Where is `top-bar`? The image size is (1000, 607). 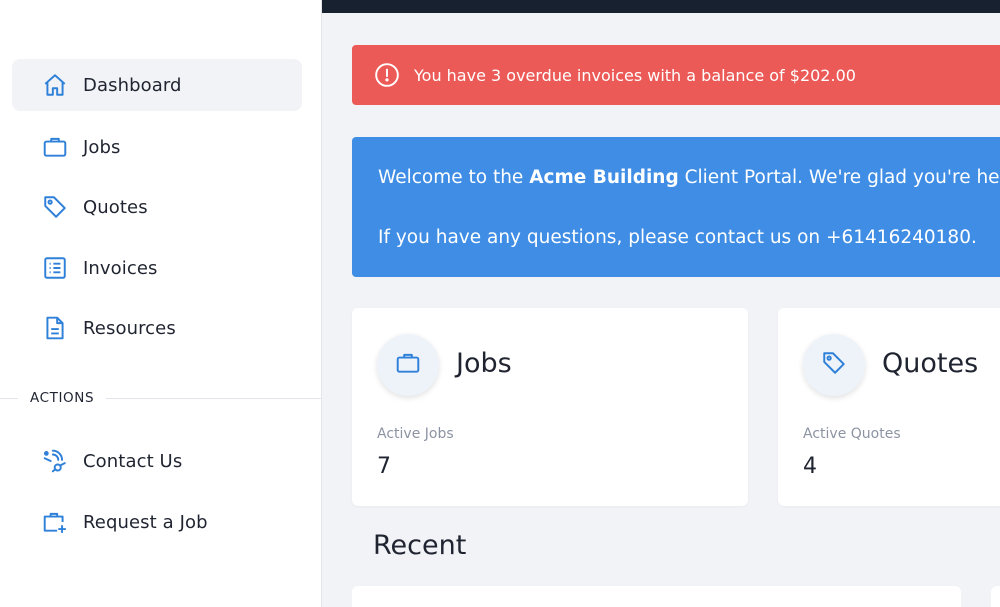 top-bar is located at coordinates (661, 6).